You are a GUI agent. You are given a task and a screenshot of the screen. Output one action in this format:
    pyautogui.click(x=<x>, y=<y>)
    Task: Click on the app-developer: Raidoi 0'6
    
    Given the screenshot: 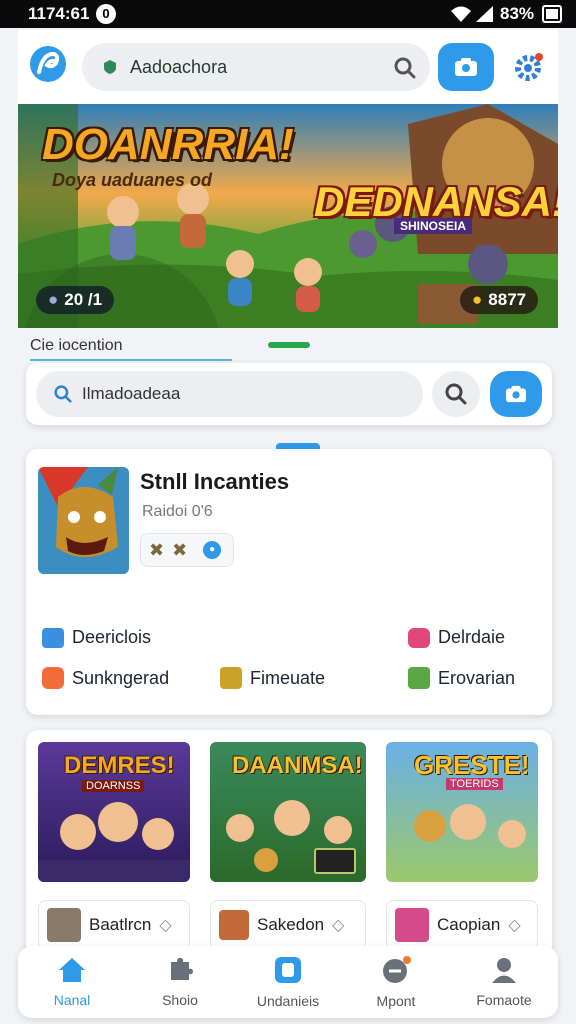 What is the action you would take?
    pyautogui.click(x=177, y=511)
    